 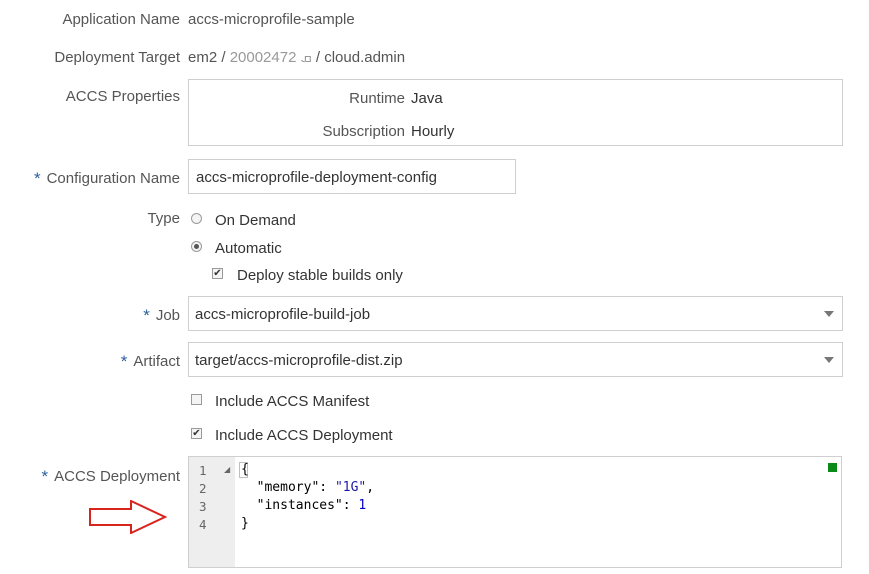 What do you see at coordinates (427, 98) in the screenshot?
I see `runtime-value: Java` at bounding box center [427, 98].